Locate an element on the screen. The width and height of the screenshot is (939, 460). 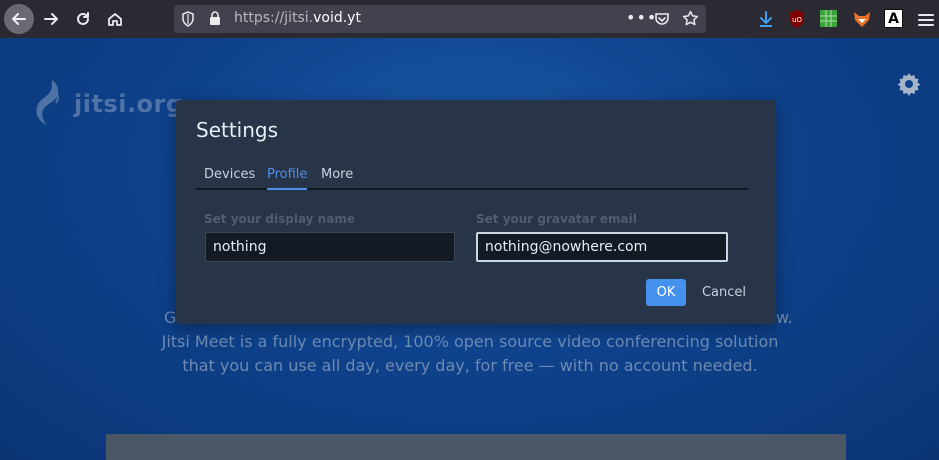
spreadsheet-extension-icon is located at coordinates (828, 18).